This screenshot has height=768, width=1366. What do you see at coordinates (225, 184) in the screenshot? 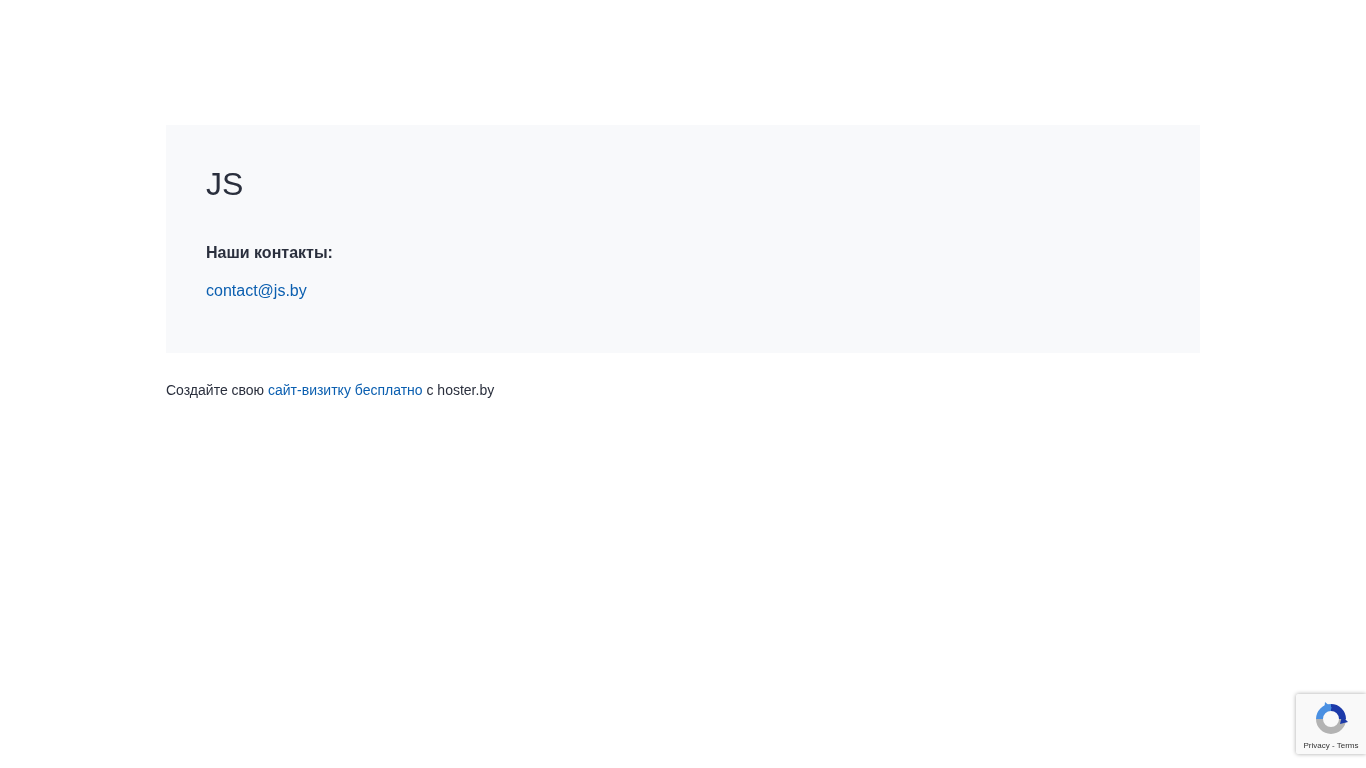
I see `site-title: JS` at bounding box center [225, 184].